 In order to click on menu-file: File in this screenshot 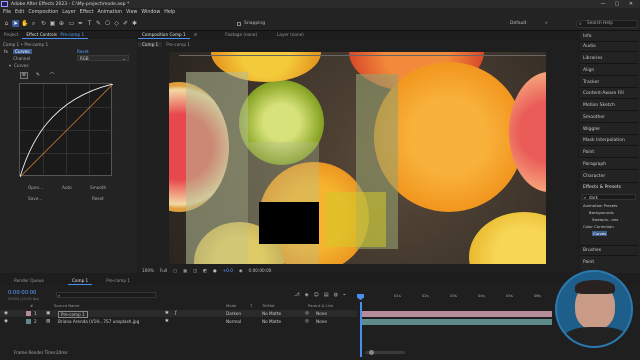, I will do `click(7, 12)`.